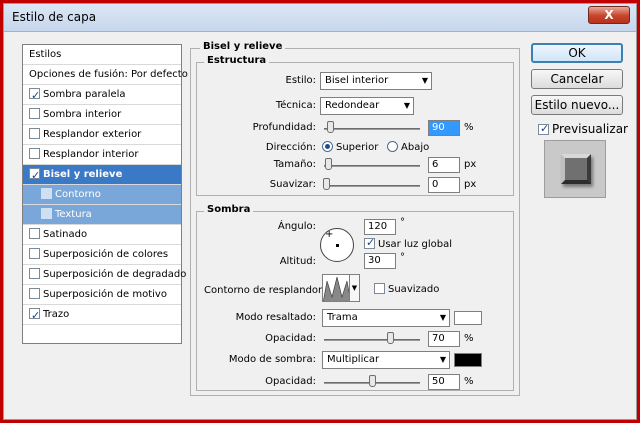 This screenshot has height=423, width=640. What do you see at coordinates (372, 340) in the screenshot?
I see `highlight-opacity-slider` at bounding box center [372, 340].